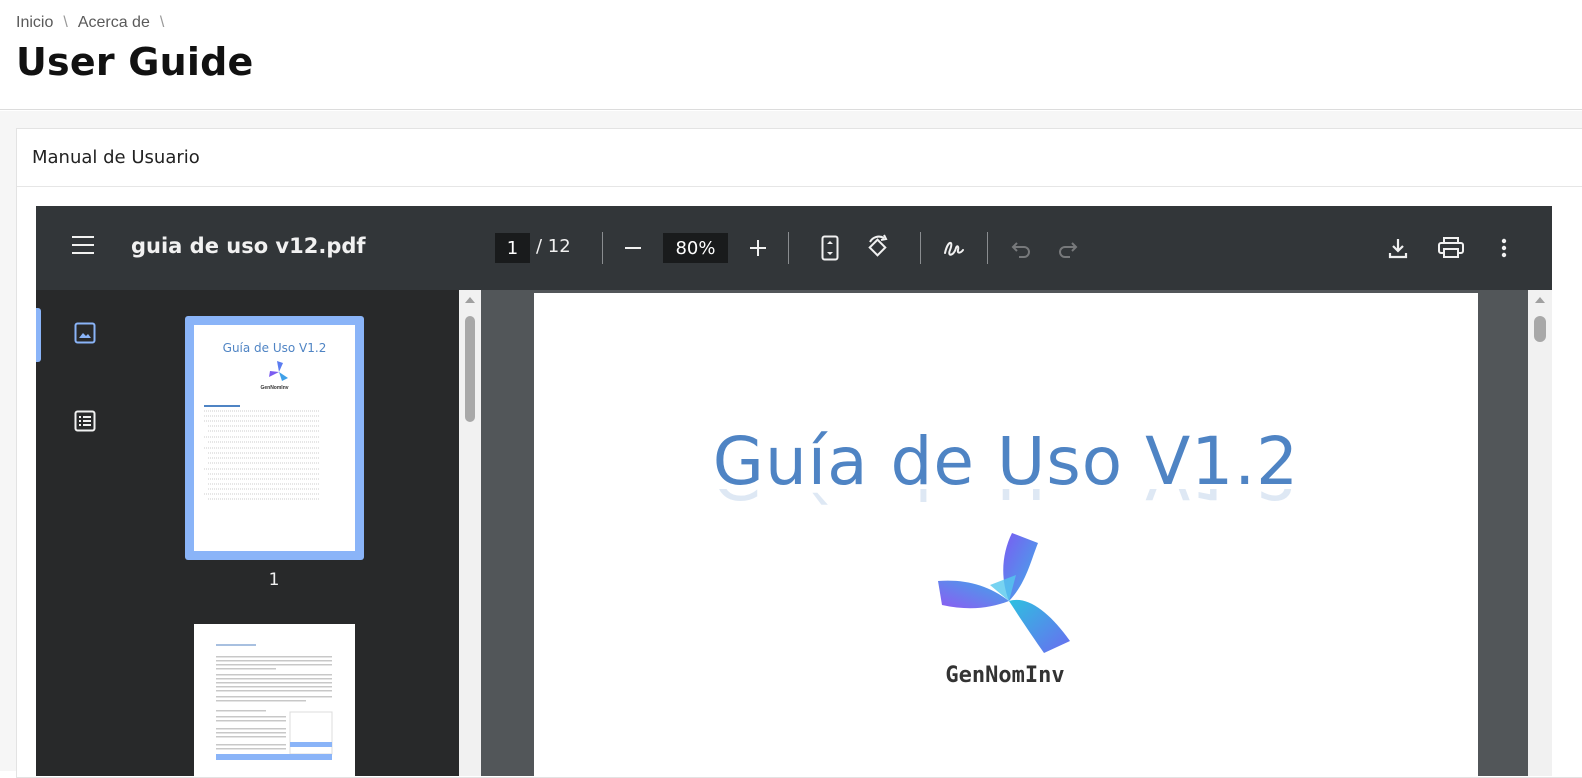 The image size is (1582, 778). Describe the element at coordinates (1451, 248) in the screenshot. I see `print-icon` at that location.